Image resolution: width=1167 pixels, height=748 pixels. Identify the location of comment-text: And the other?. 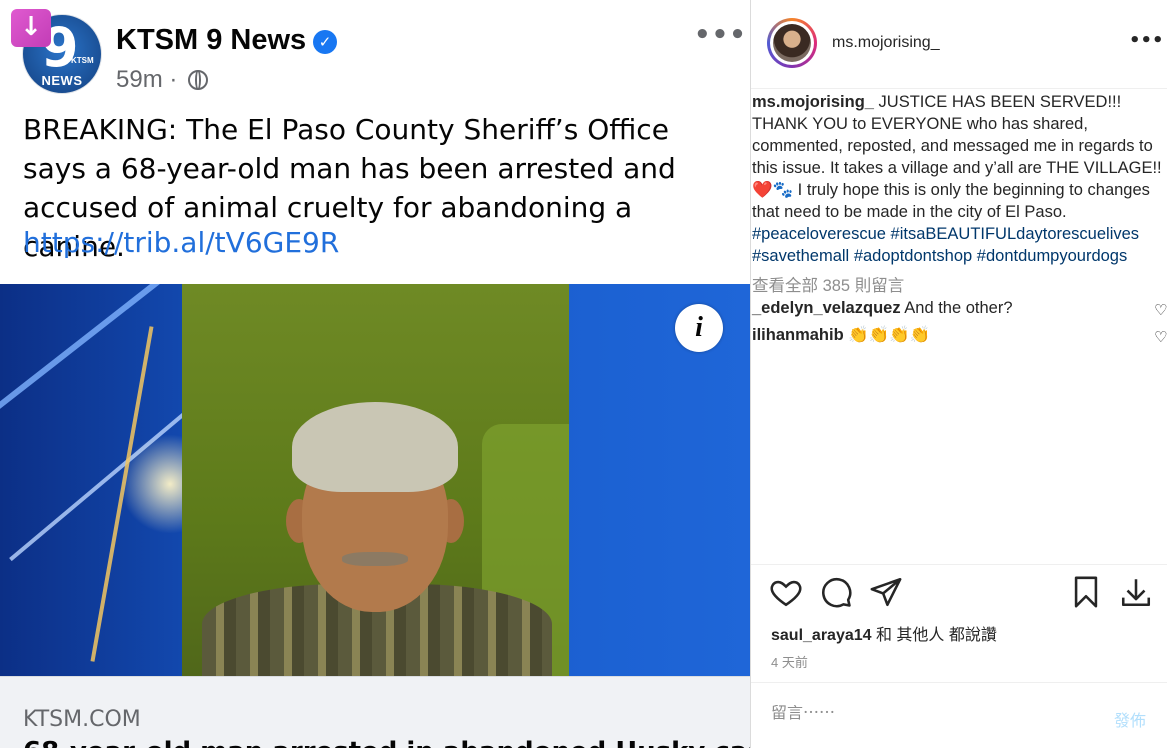
(958, 308).